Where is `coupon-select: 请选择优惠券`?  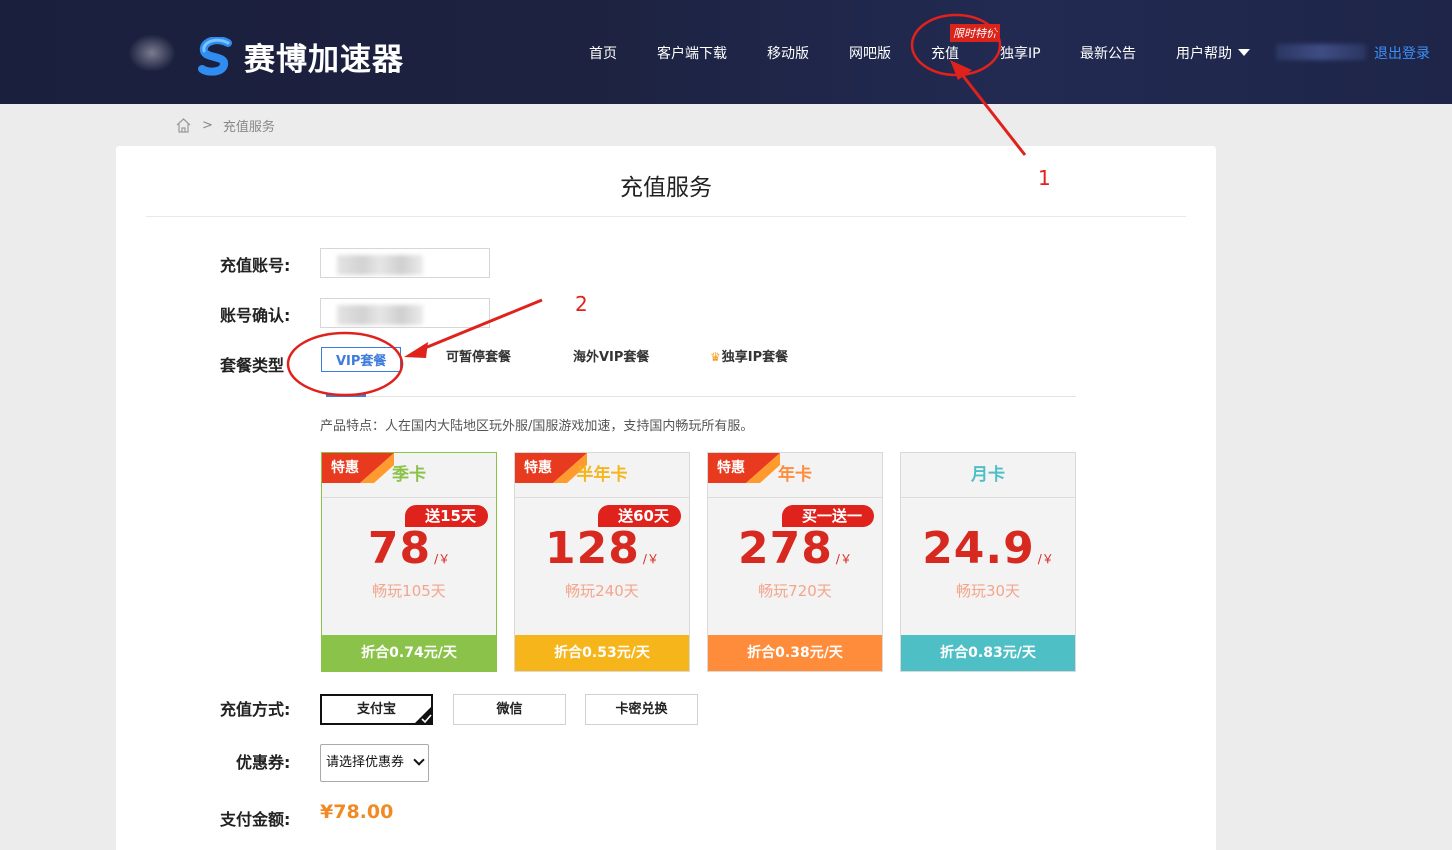 coupon-select: 请选择优惠券 is located at coordinates (374, 763).